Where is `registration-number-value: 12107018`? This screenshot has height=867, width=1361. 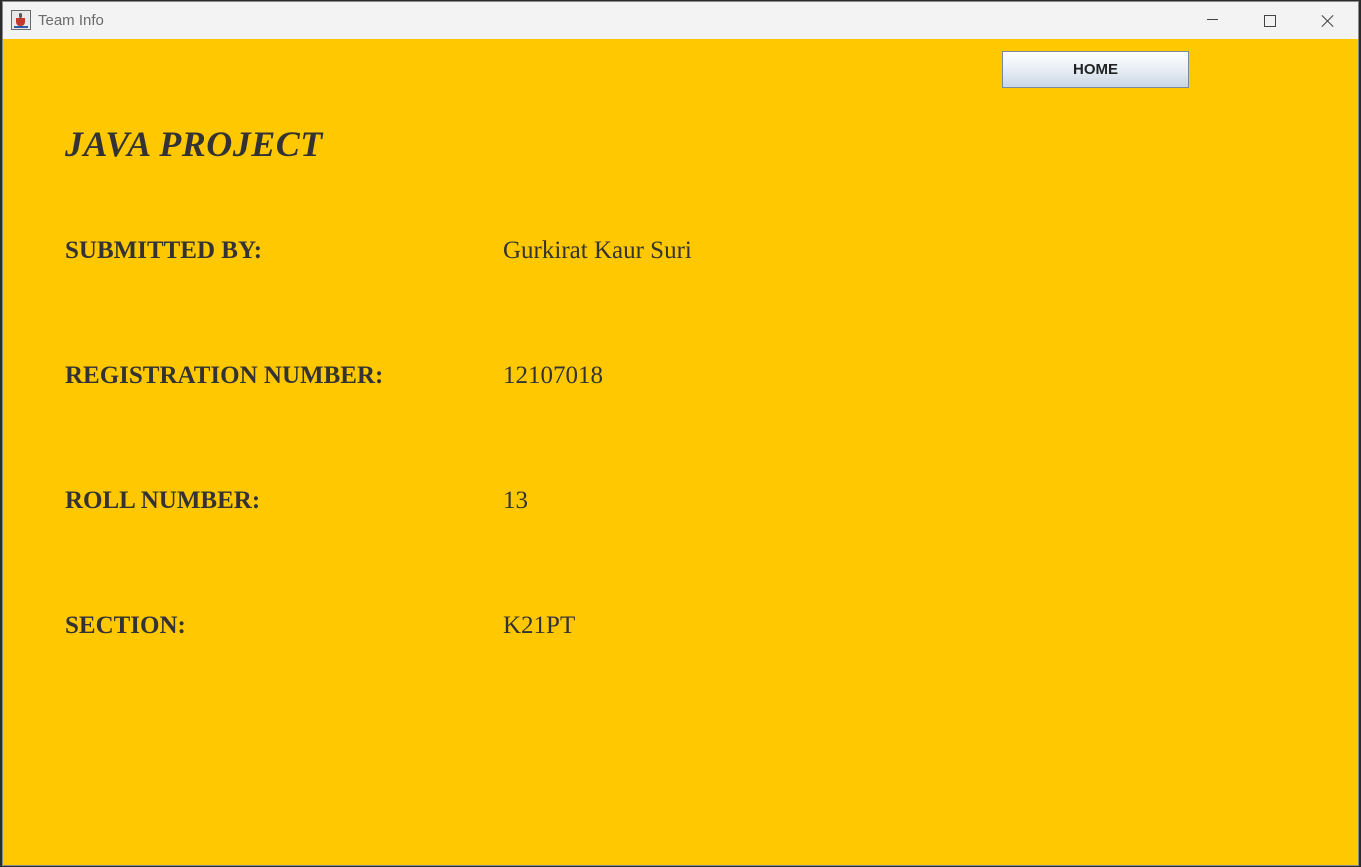
registration-number-value: 12107018 is located at coordinates (553, 375).